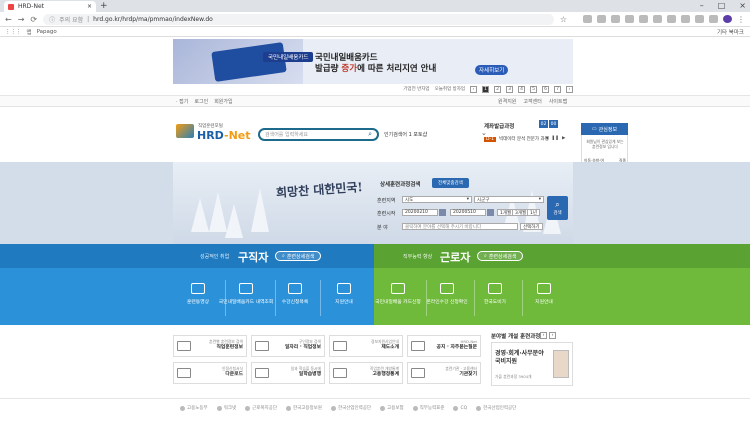  Describe the element at coordinates (370, 134) in the screenshot. I see `search-icon: ⌕` at that location.